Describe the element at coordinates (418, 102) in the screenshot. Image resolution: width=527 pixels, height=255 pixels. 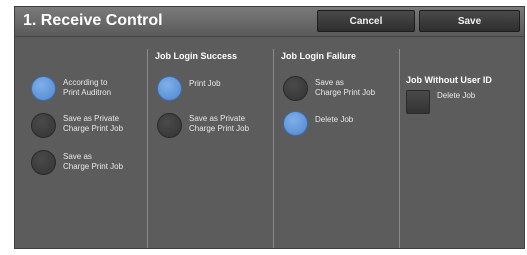
I see `delete-job-checkbox` at that location.